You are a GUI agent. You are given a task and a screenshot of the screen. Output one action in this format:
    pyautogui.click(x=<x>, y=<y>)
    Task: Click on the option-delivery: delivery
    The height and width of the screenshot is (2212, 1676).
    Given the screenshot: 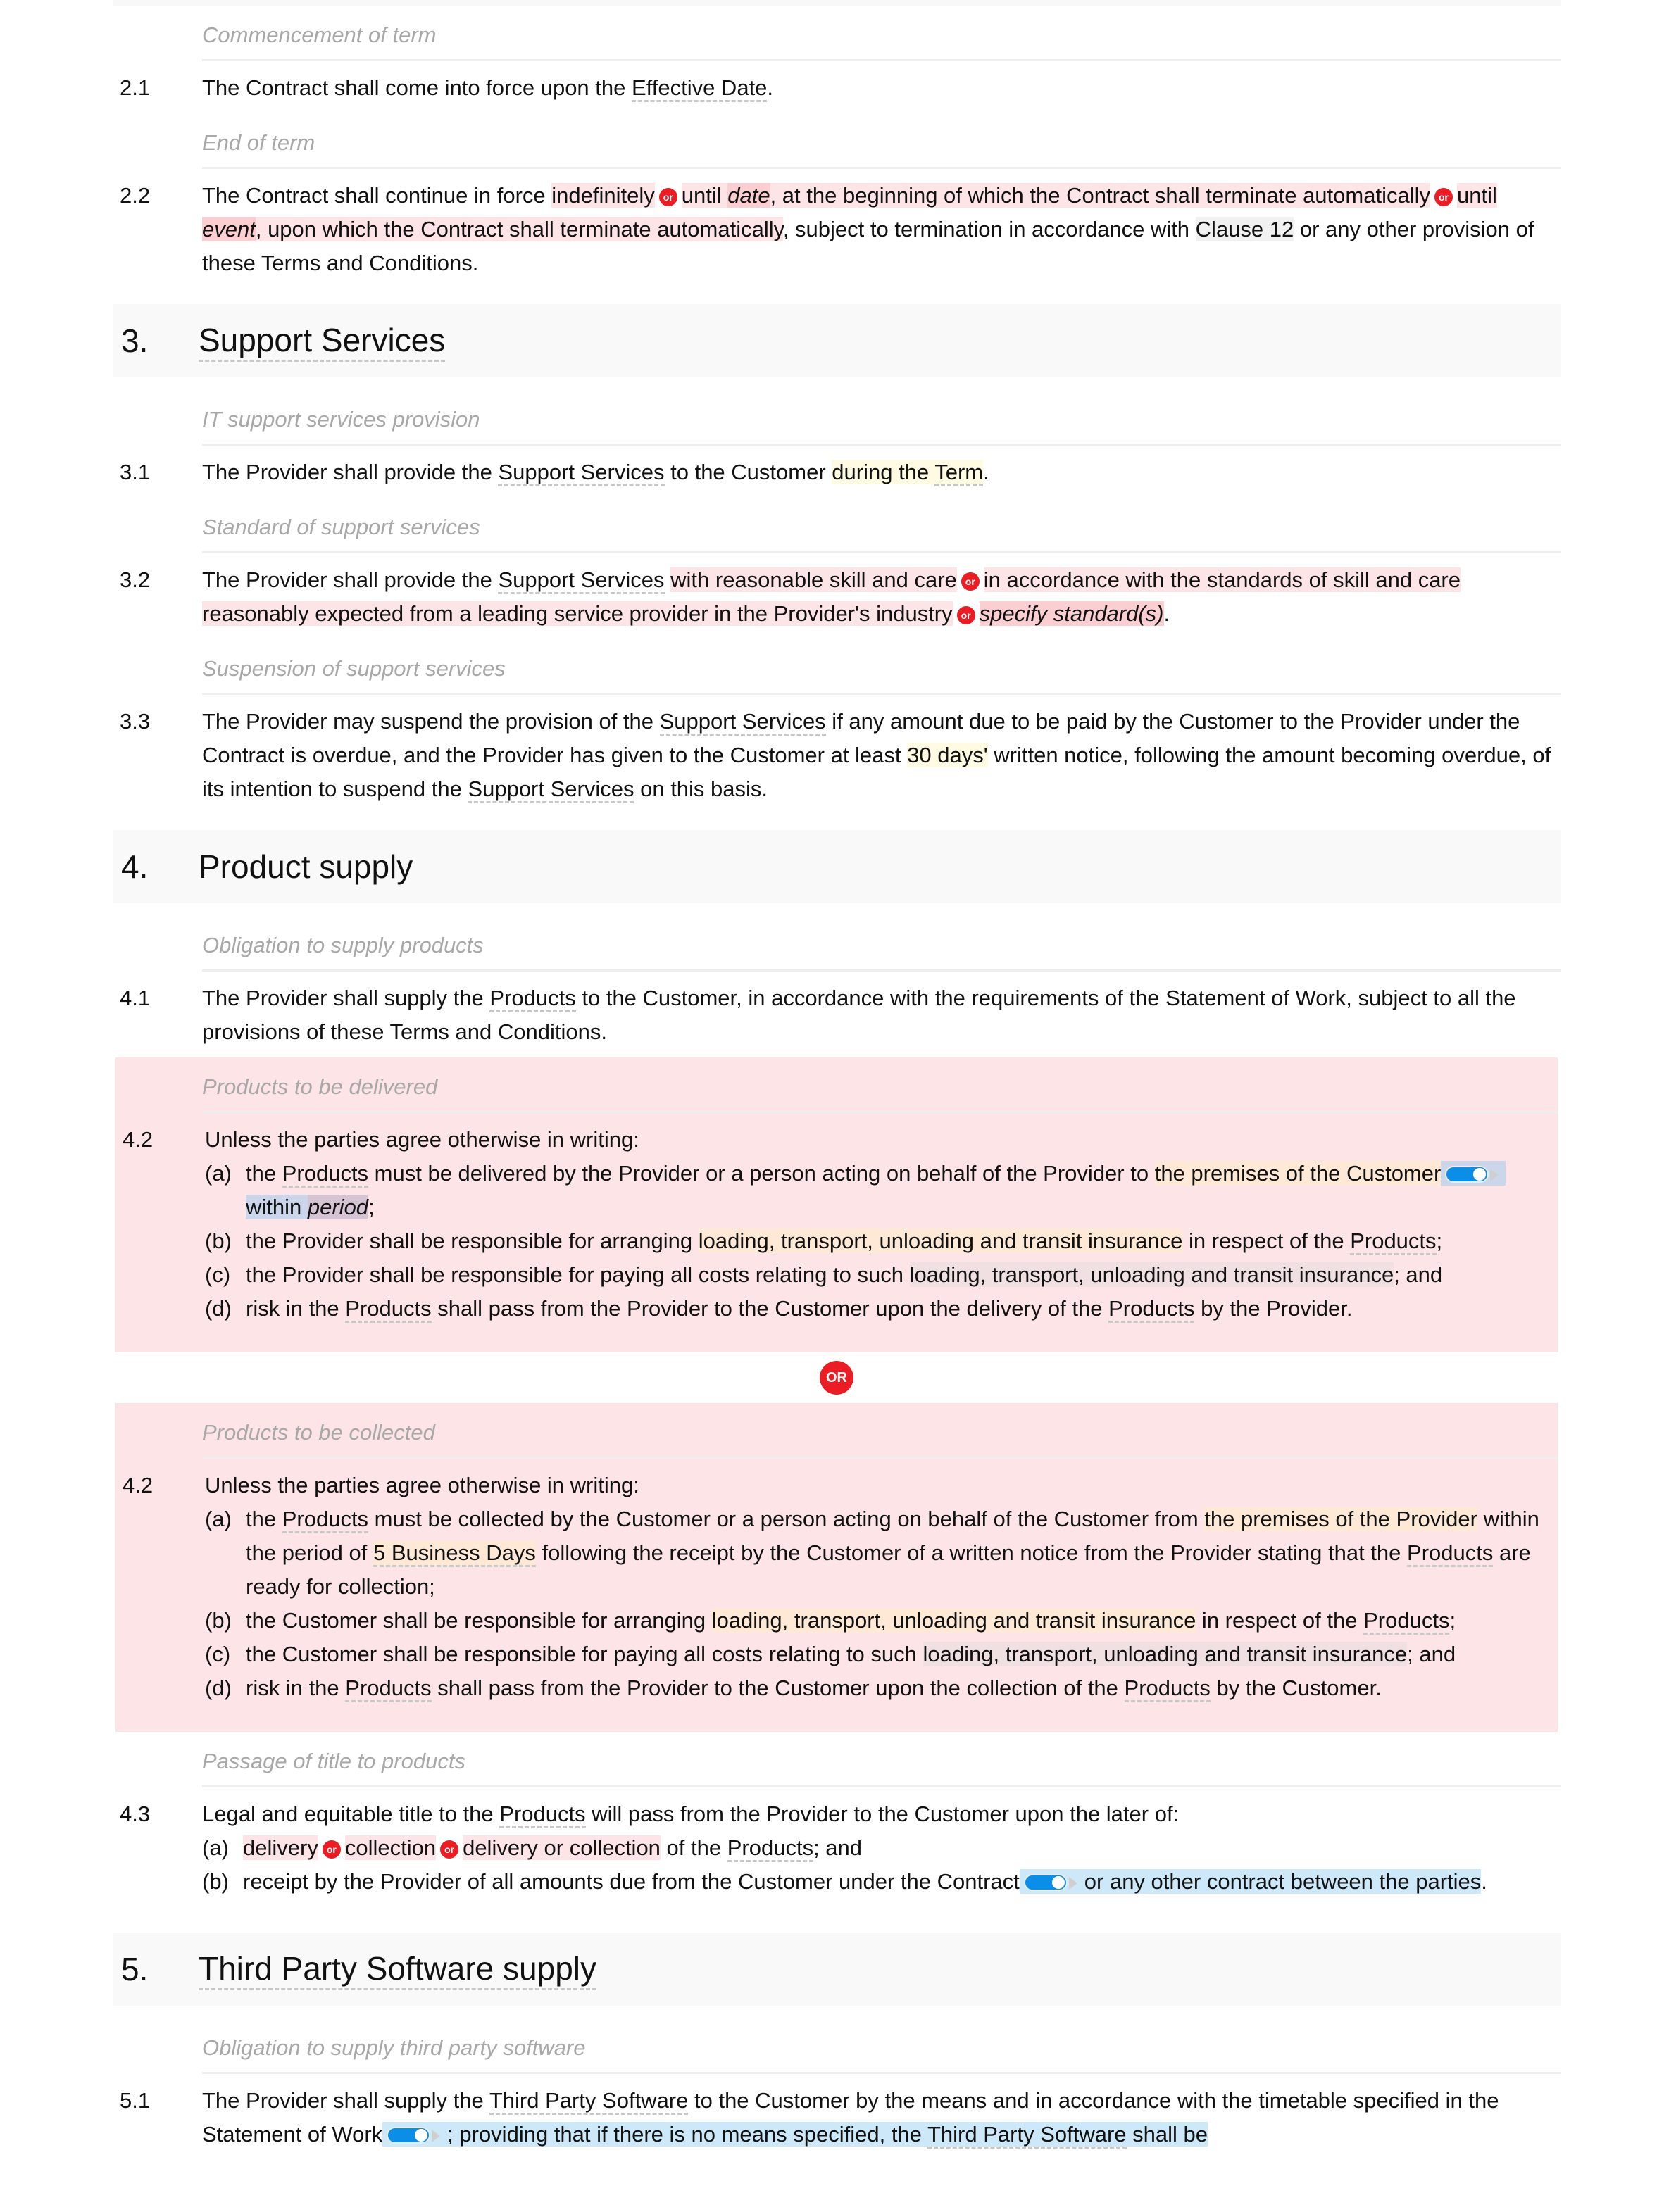 What is the action you would take?
    pyautogui.click(x=281, y=1847)
    